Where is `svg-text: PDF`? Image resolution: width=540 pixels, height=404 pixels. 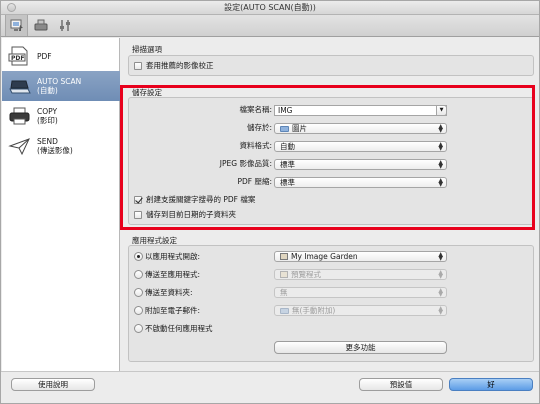 svg-text: PDF is located at coordinates (17, 58).